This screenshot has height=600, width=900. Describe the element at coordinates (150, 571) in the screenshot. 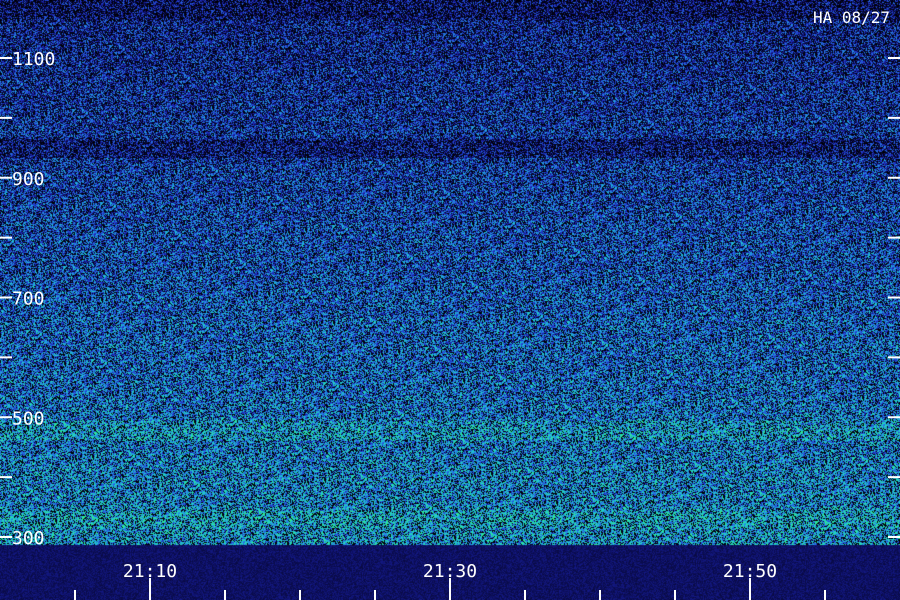

I see `x-tick-label: 21:10` at that location.